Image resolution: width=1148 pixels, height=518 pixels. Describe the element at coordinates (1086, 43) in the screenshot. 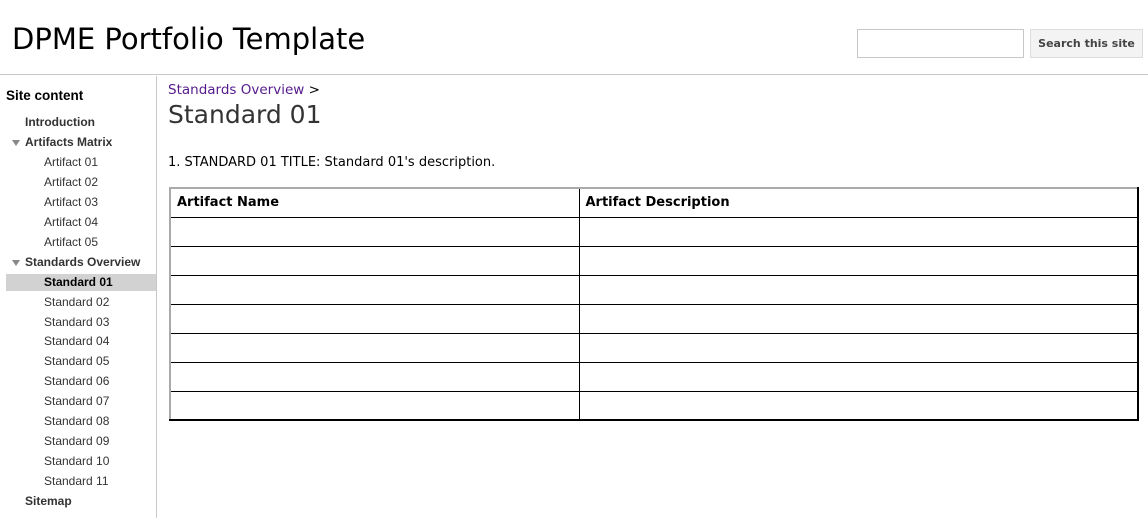

I see `search-button: Search this site` at that location.